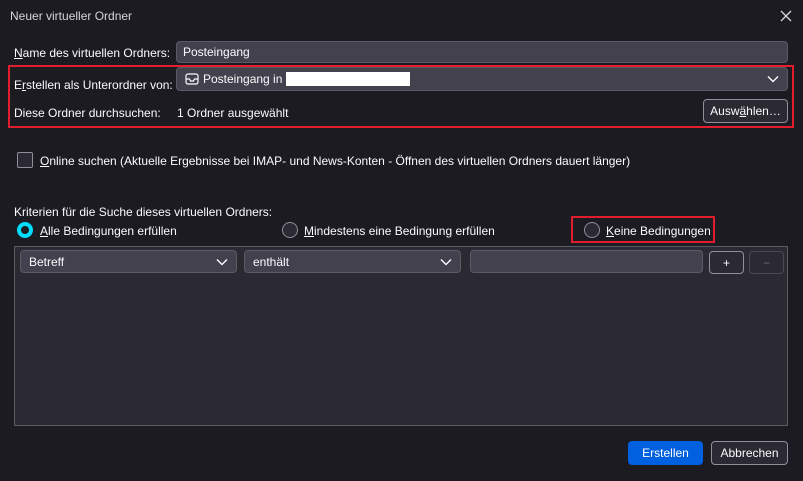  I want to click on title-bar: Neuer virtueller Ordner, so click(401, 16).